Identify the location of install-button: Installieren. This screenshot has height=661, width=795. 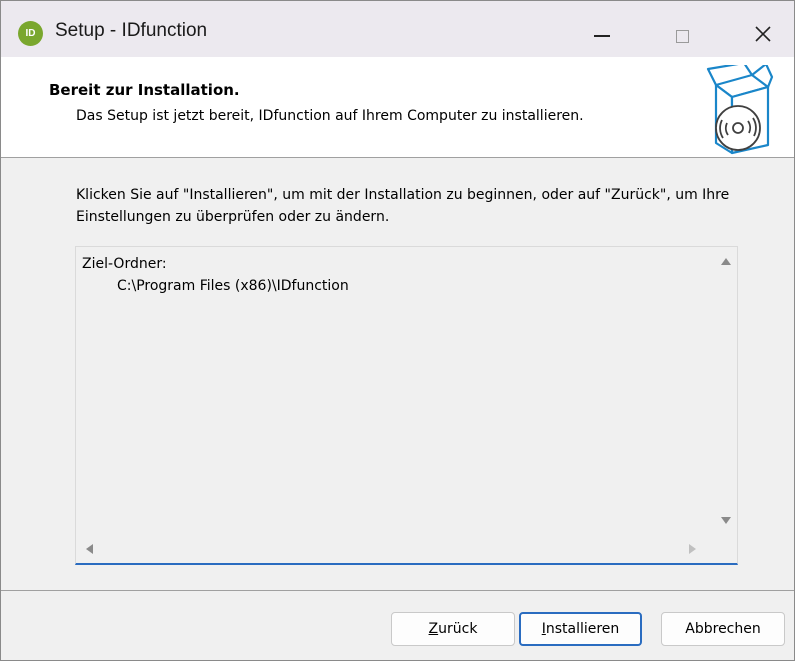
(580, 629).